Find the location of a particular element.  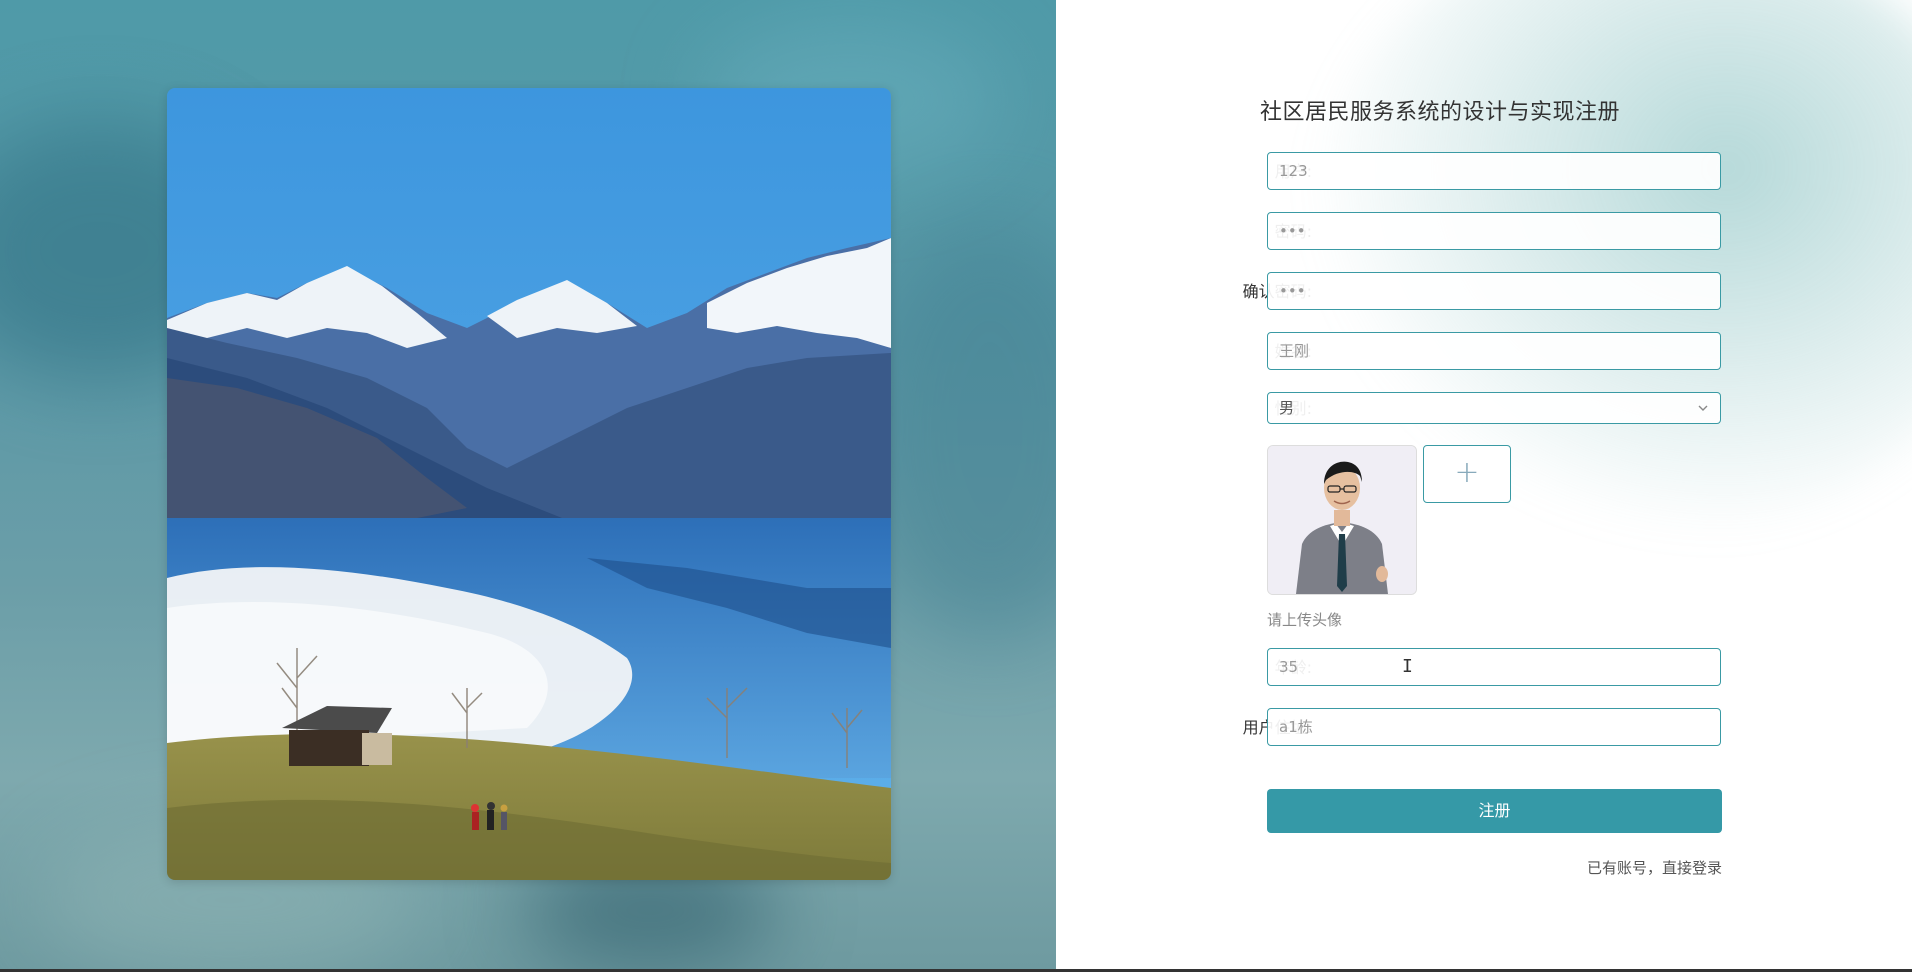

register-button: 注册 is located at coordinates (1494, 811).